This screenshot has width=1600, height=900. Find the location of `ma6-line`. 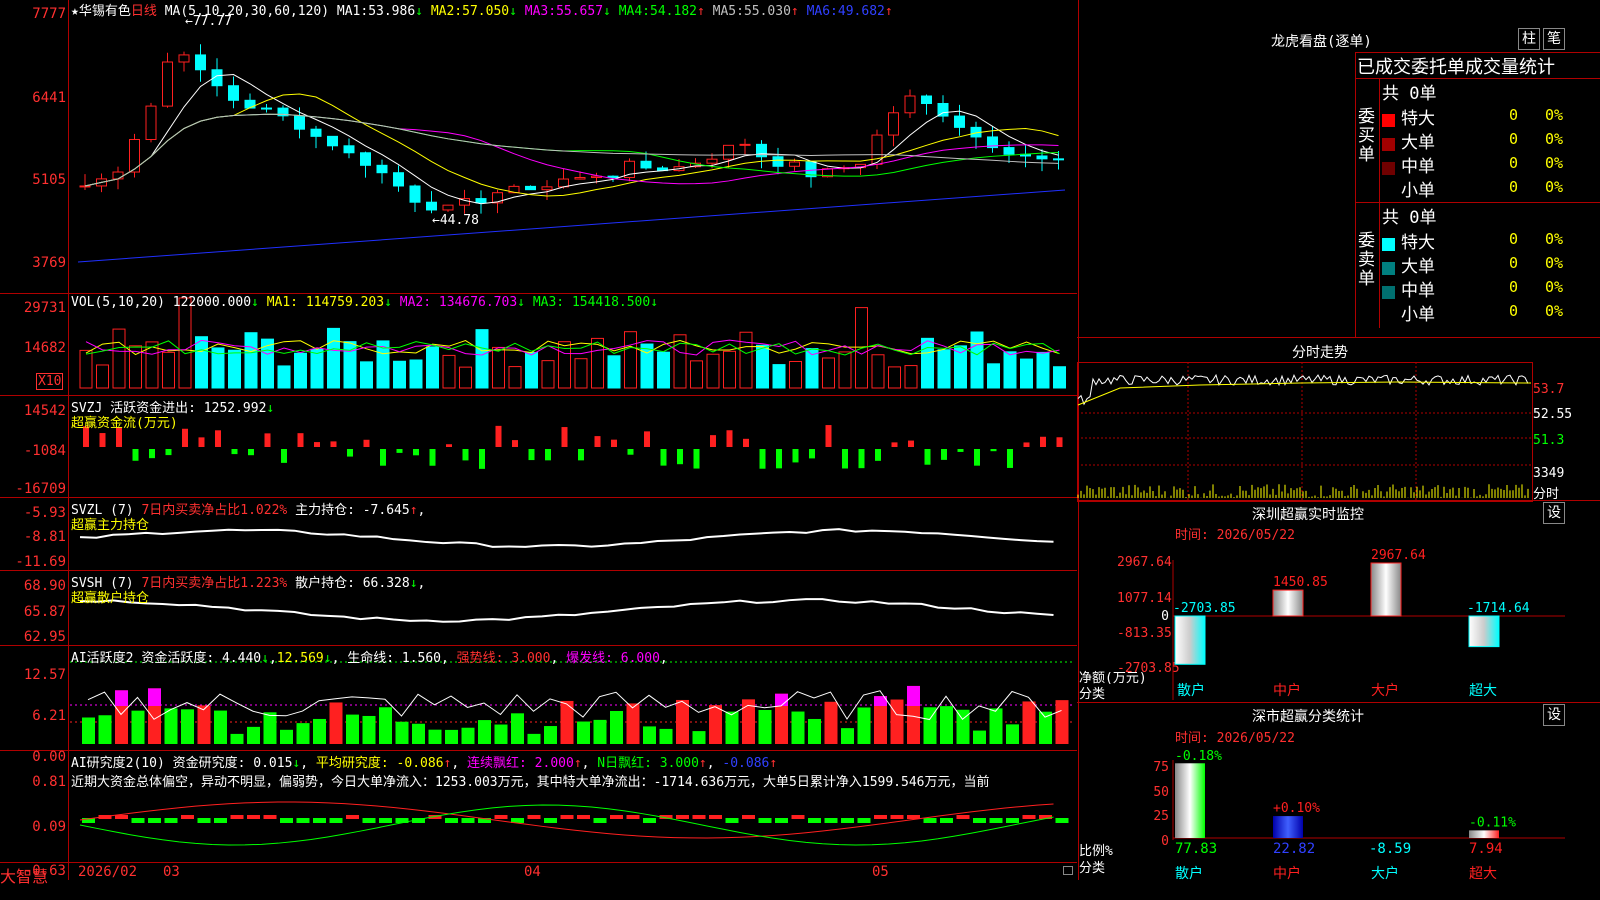

ma6-line is located at coordinates (571, 226).